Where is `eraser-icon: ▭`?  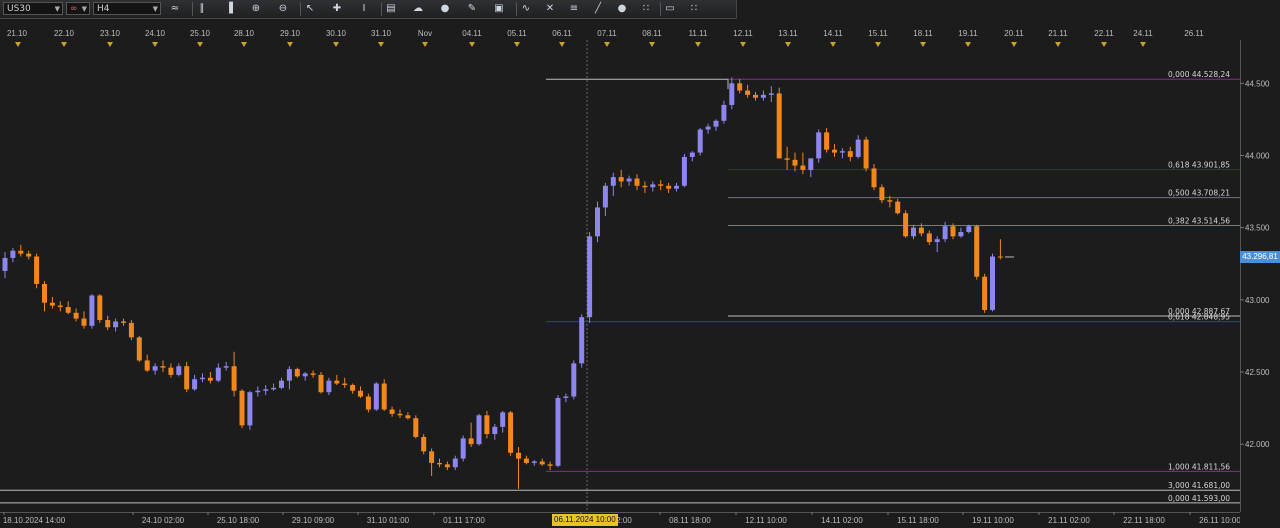
eraser-icon: ▭ is located at coordinates (670, 9).